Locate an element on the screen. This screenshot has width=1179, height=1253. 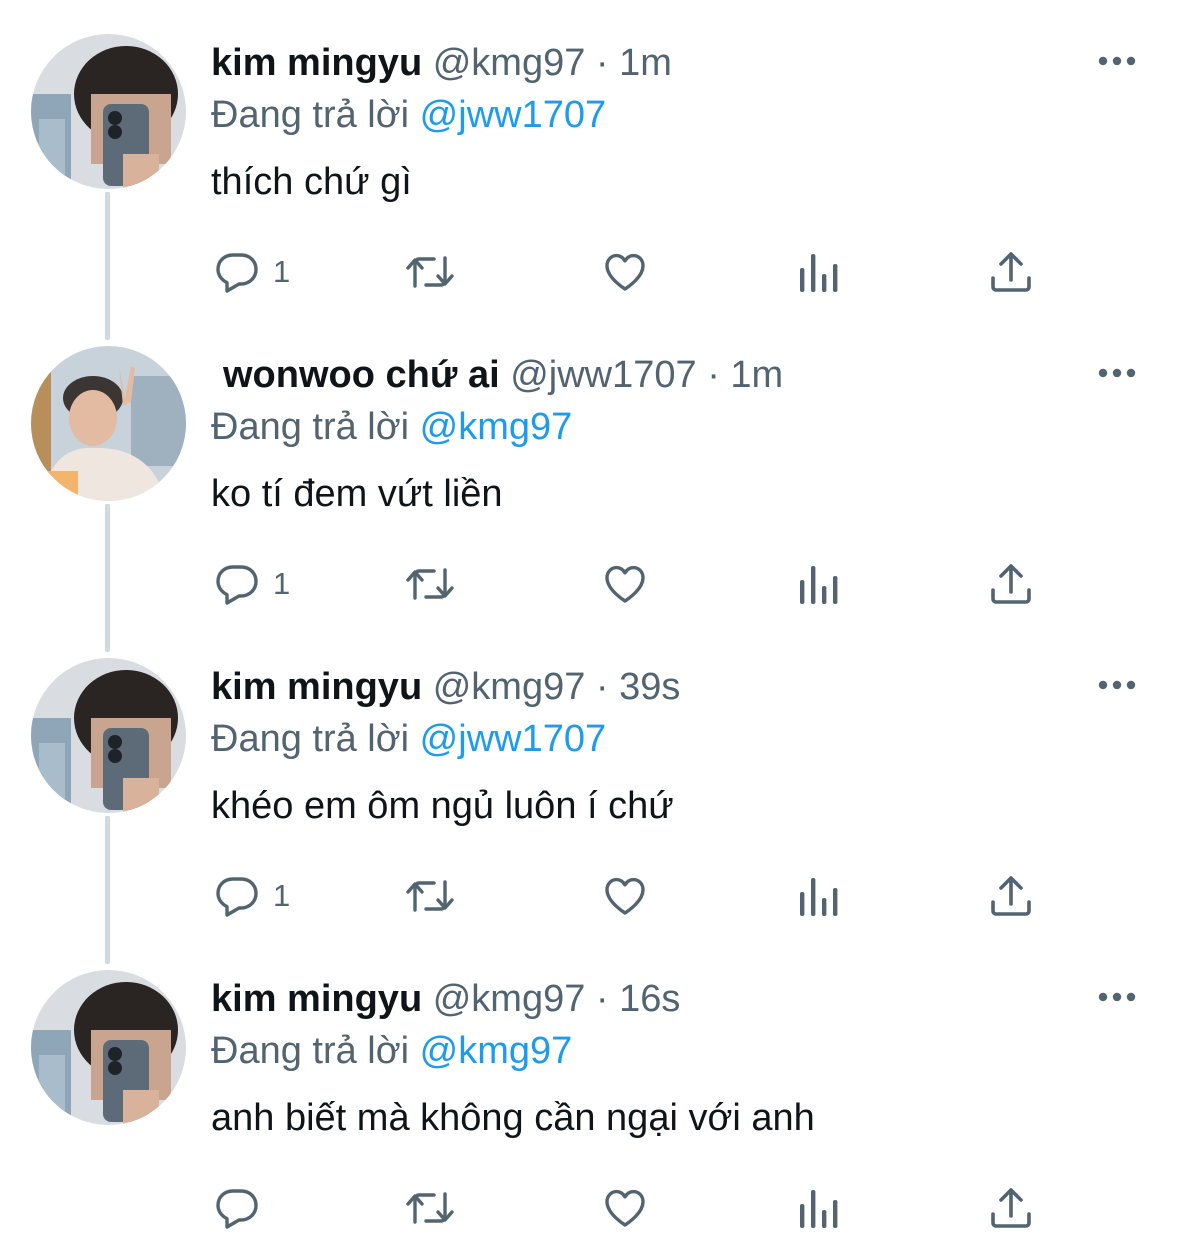
display-name: wonwoo chứ ai is located at coordinates (361, 375).